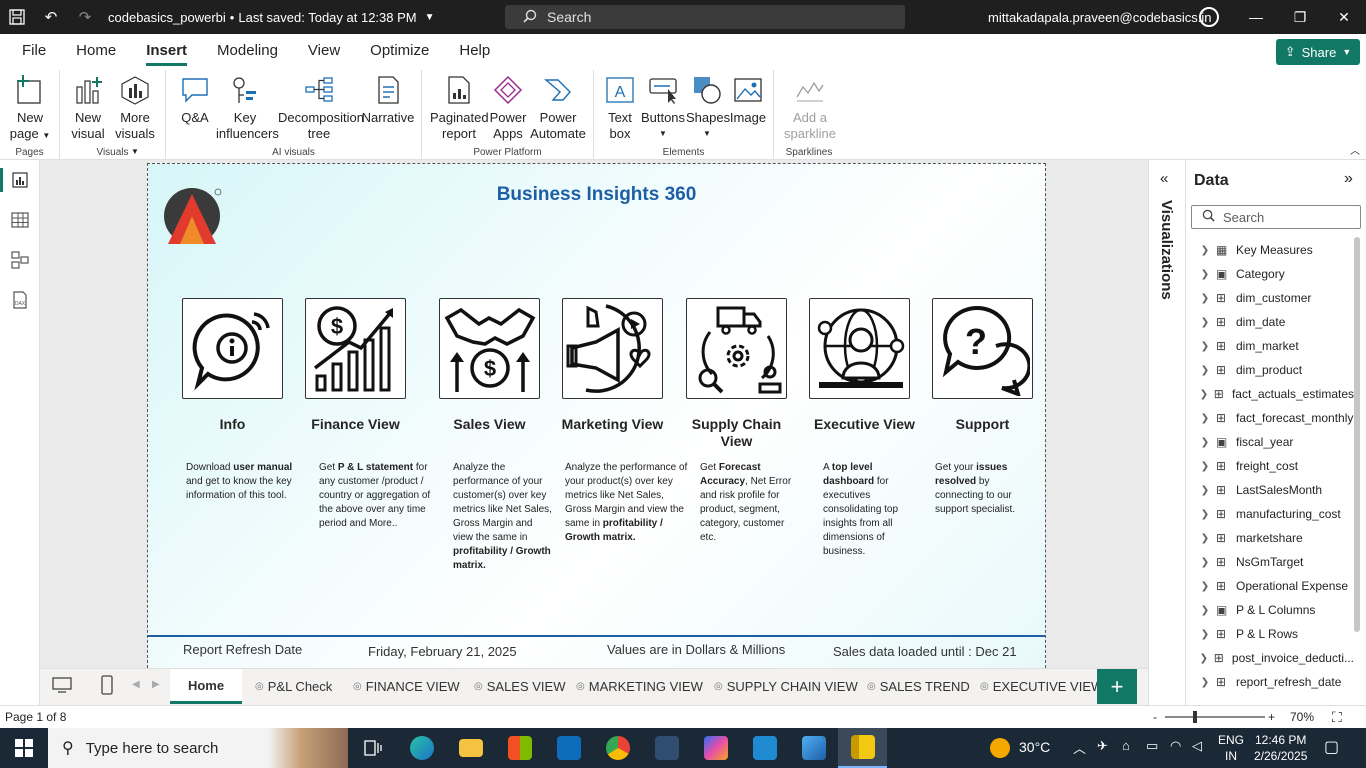 The image size is (1366, 768). Describe the element at coordinates (1271, 717) in the screenshot. I see `zoom-in-button: +` at that location.